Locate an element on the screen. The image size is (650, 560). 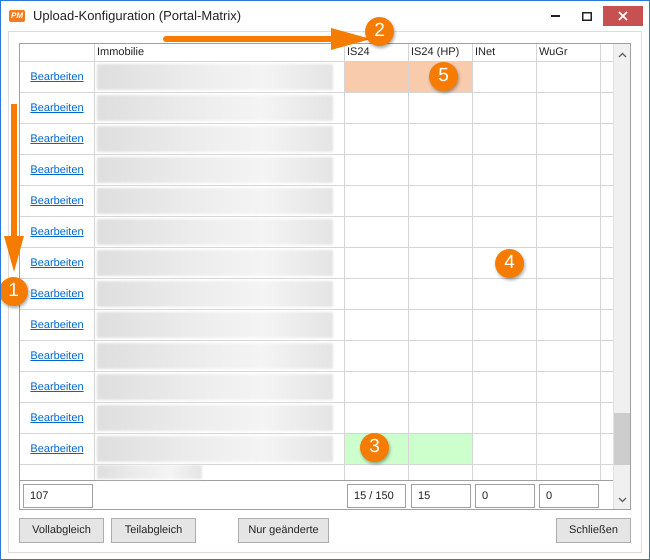
action-button: Vollabgleich is located at coordinates (61, 530).